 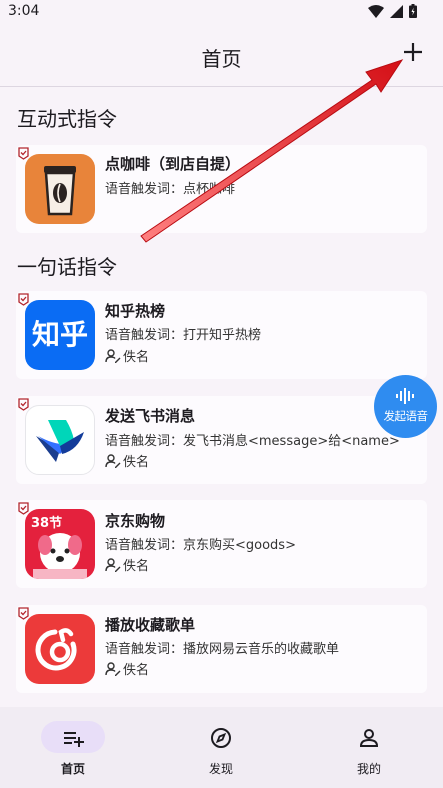 What do you see at coordinates (24, 11) in the screenshot?
I see `status-time: 3:04` at bounding box center [24, 11].